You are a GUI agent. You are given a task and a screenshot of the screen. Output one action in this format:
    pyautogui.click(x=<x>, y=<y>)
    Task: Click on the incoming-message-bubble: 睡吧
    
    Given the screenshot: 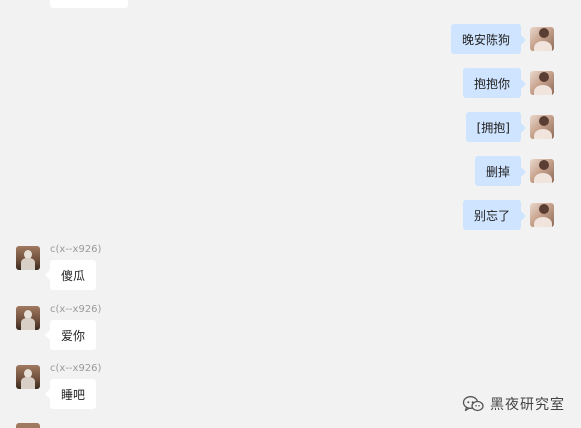 What is the action you would take?
    pyautogui.click(x=70, y=394)
    